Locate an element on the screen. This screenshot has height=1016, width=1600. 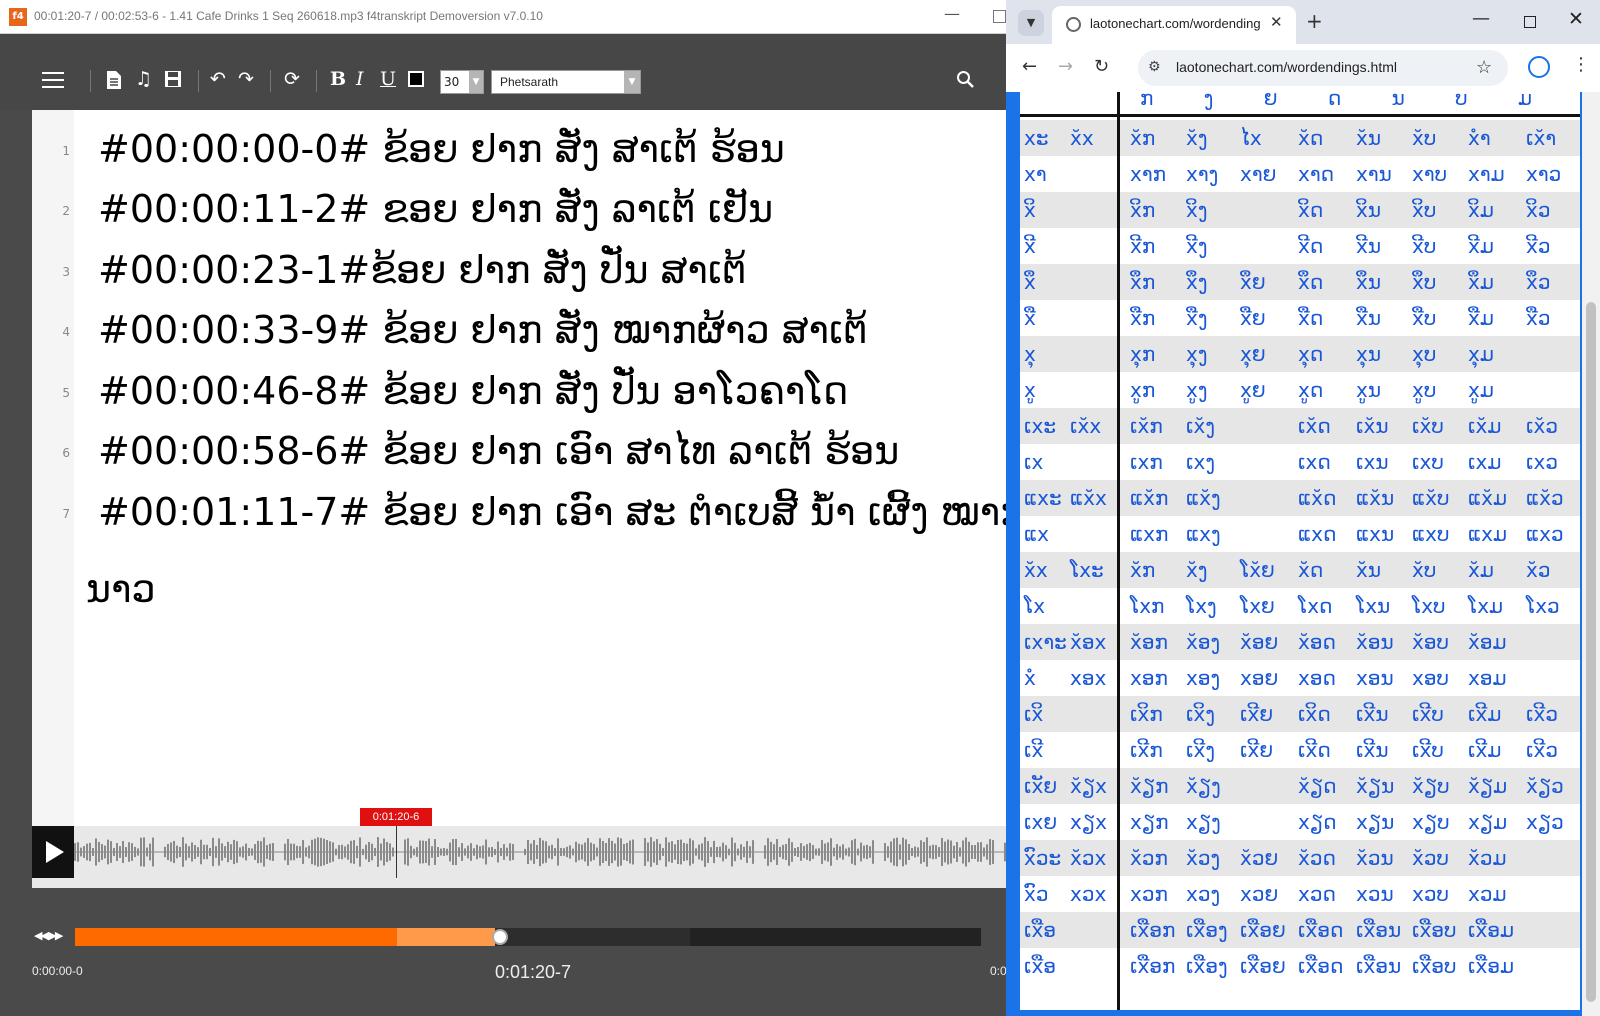
redo-icon: ↷ is located at coordinates (246, 79).